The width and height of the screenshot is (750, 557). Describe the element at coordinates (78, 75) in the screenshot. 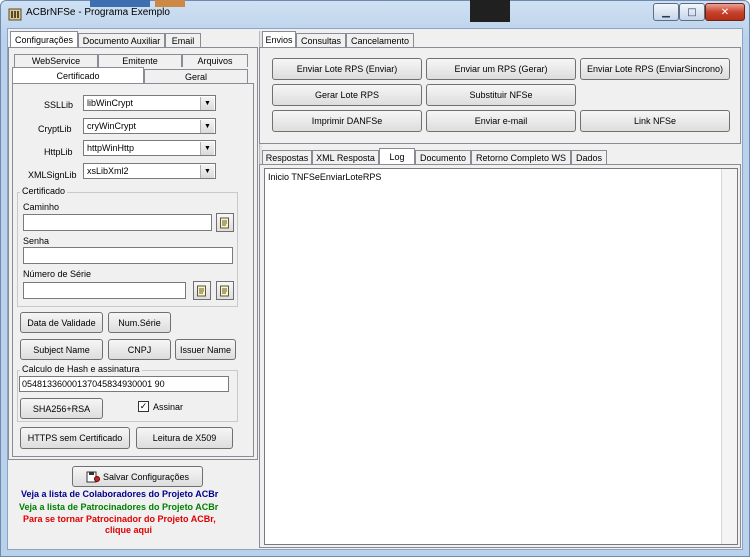

I see `tab-certificado: Certificado` at that location.